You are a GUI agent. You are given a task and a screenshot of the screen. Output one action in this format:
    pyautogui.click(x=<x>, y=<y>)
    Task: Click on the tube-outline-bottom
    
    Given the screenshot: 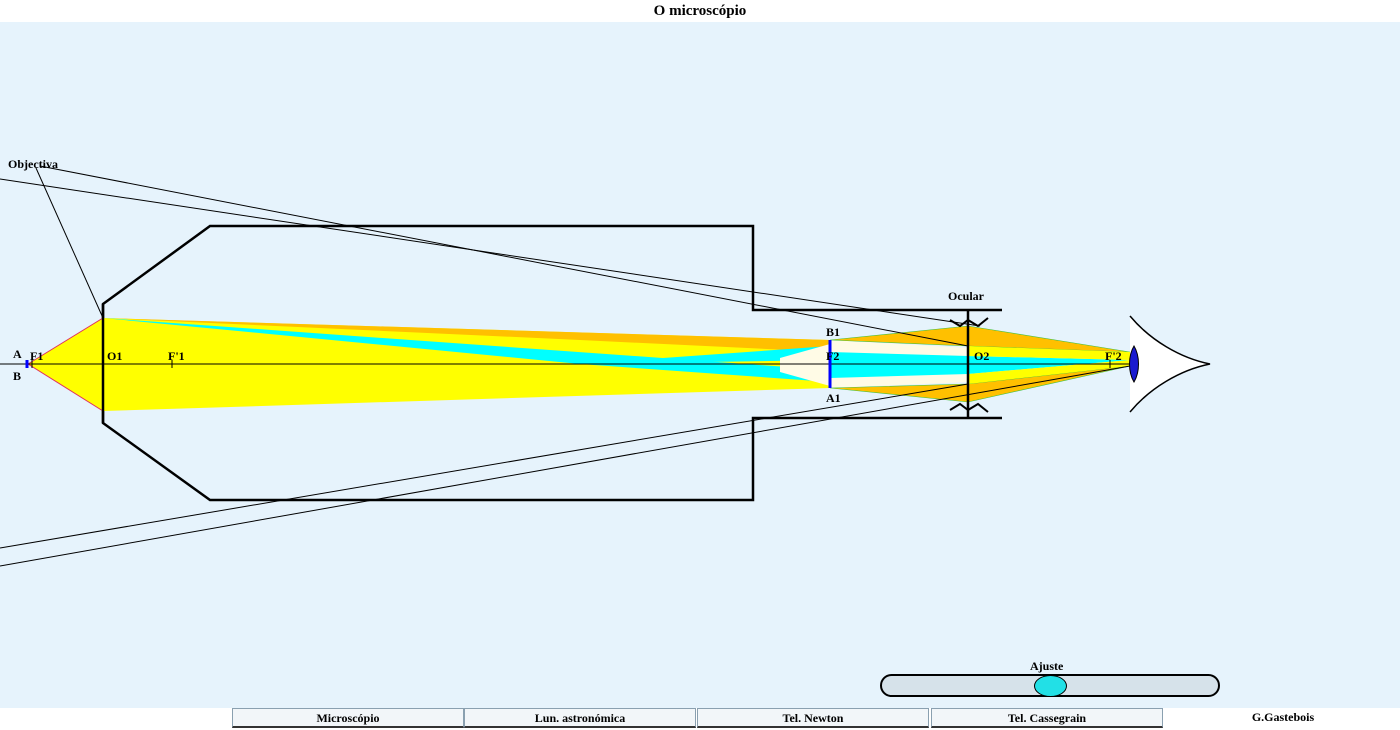 What is the action you would take?
    pyautogui.click(x=551, y=456)
    